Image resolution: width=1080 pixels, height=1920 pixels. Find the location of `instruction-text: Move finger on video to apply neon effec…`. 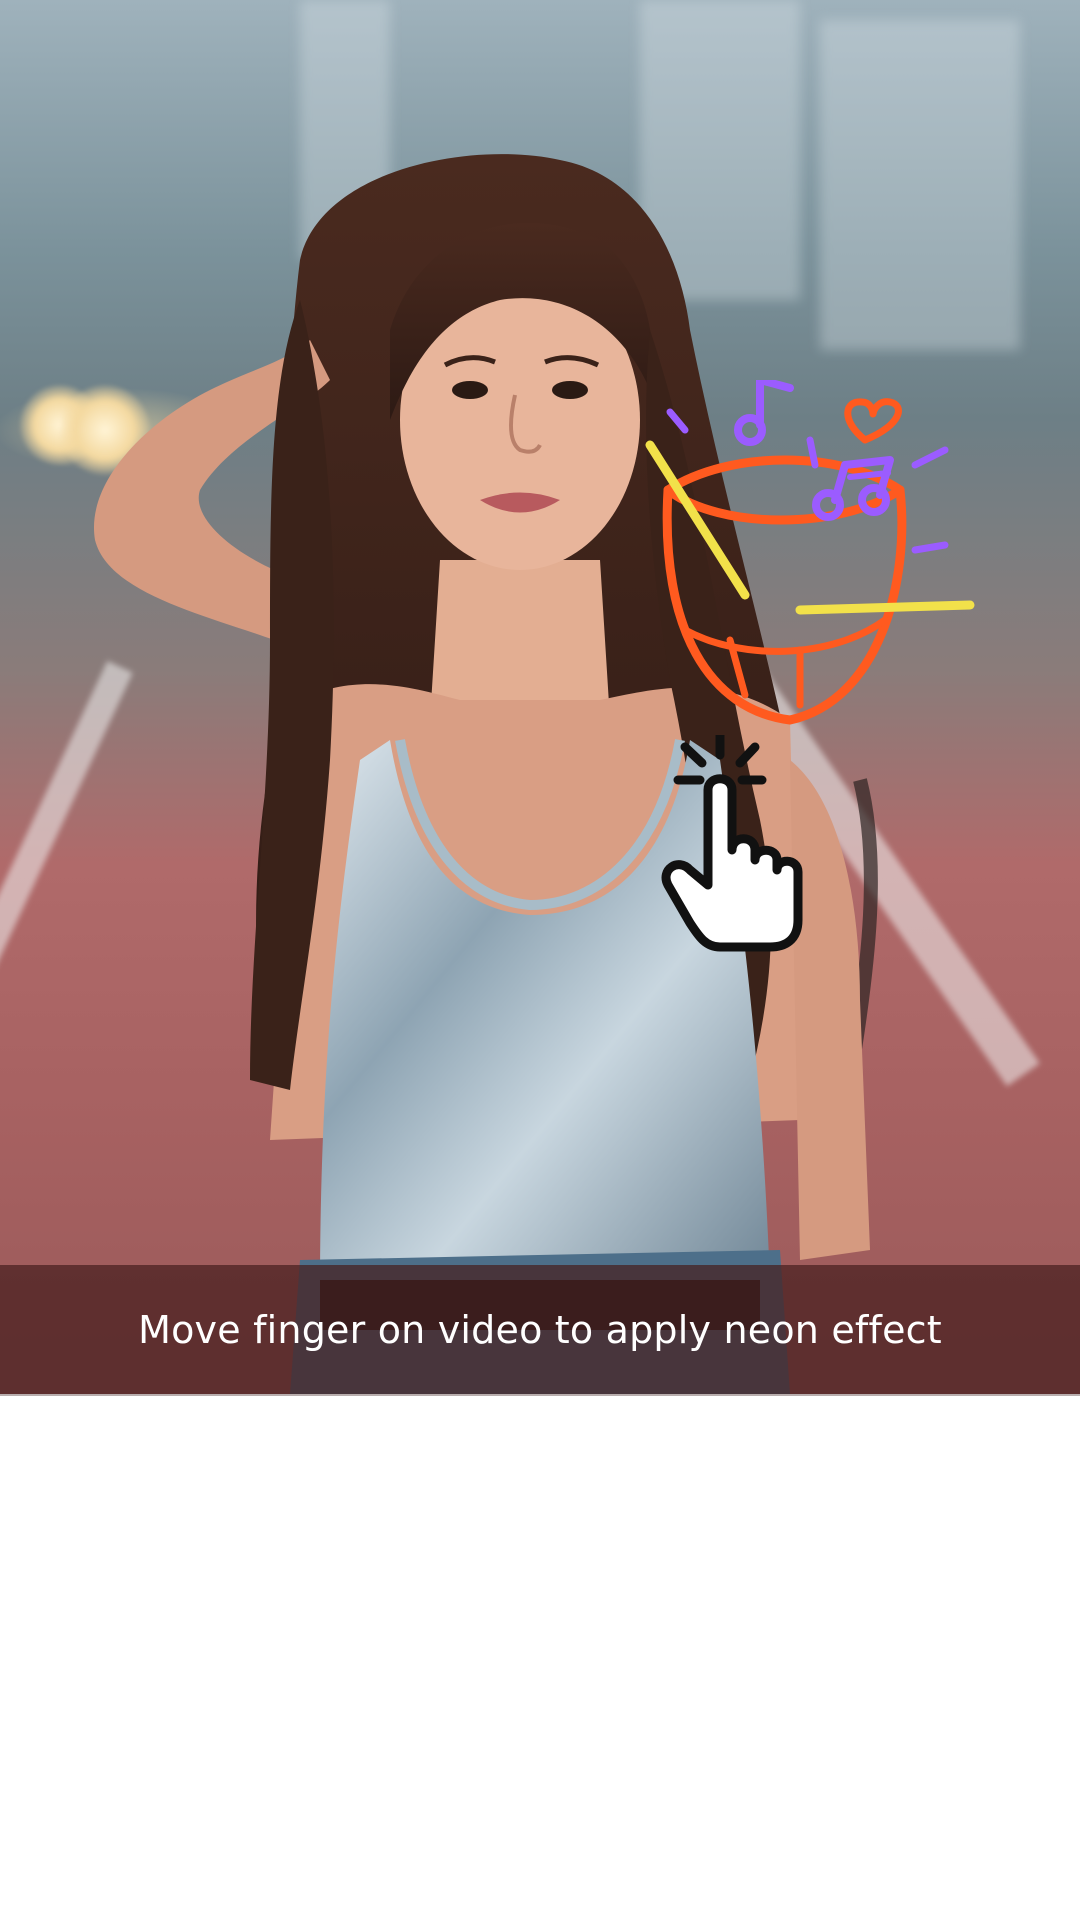

instruction-text: Move finger on video to apply neon effec… is located at coordinates (540, 1329).